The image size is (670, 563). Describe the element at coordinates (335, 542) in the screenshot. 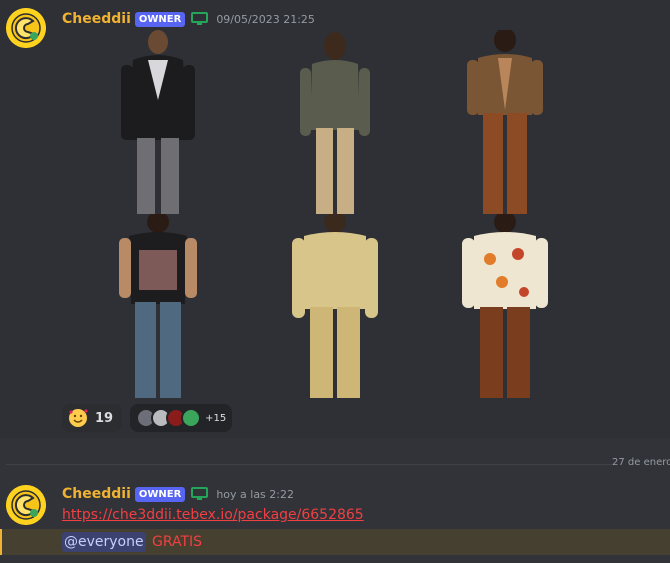

I see `mention-highlight-row: @everyone GRATIS` at that location.